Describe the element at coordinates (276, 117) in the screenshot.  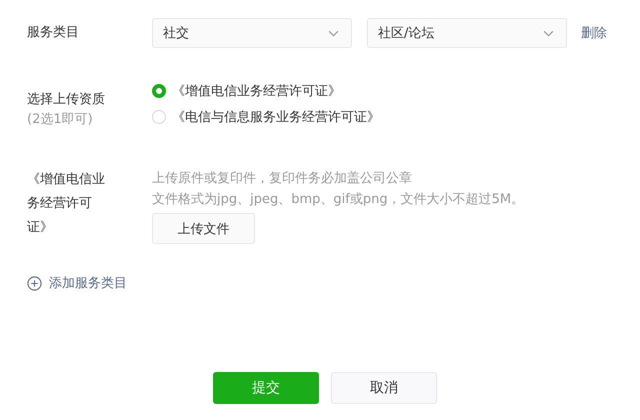
I see `radio-label: 《电信与信息服务业务经营许可证》` at that location.